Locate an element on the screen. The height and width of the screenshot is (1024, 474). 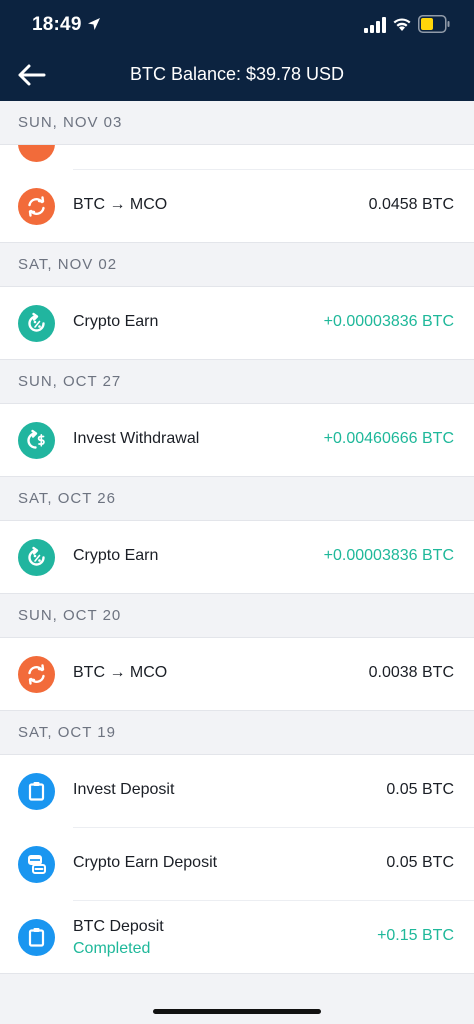
transaction-amount: +0.00460666 BTC is located at coordinates (388, 438).